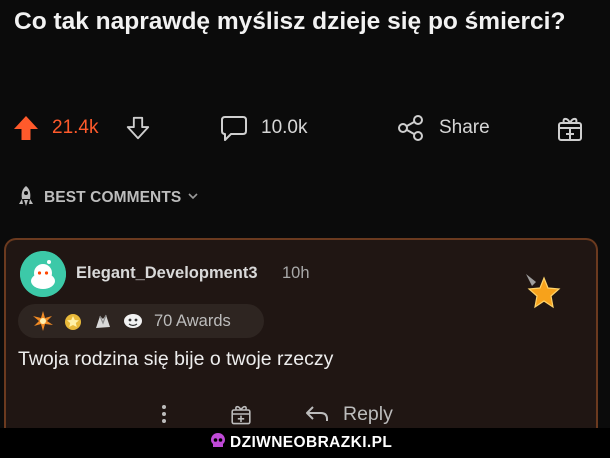 The height and width of the screenshot is (458, 610). I want to click on give-award-icon, so click(241, 414).